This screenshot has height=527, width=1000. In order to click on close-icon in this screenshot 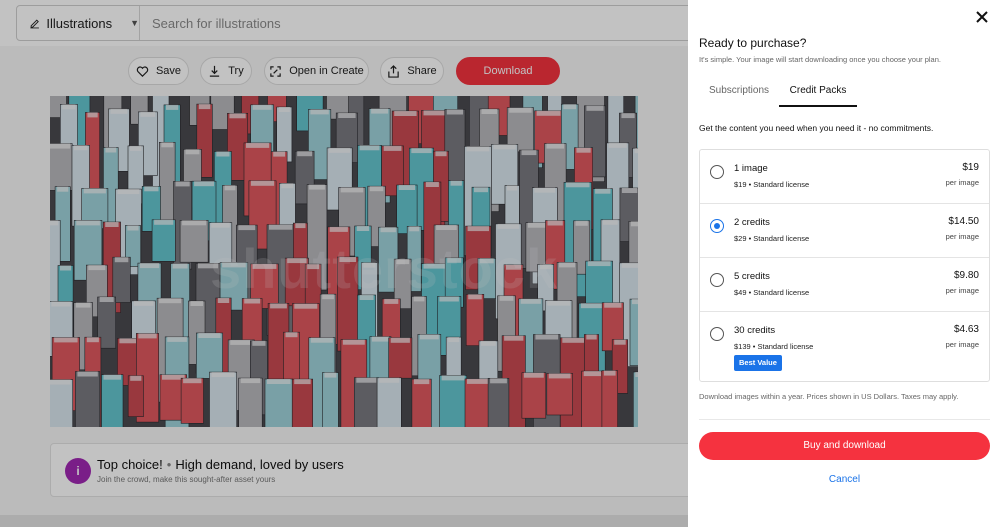, I will do `click(982, 17)`.